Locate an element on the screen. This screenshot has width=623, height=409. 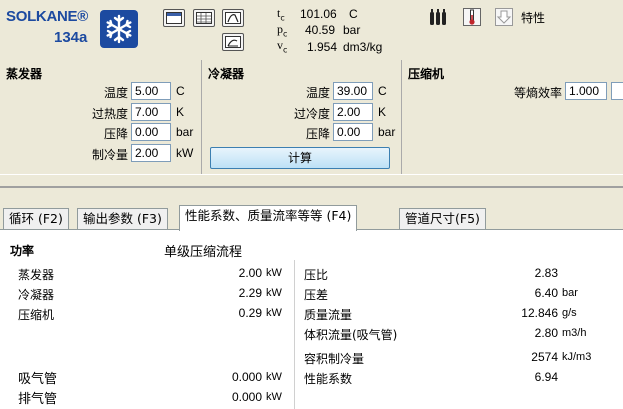
compressor-panel: 压缩机 等熵效率 1.000 is located at coordinates (512, 117).